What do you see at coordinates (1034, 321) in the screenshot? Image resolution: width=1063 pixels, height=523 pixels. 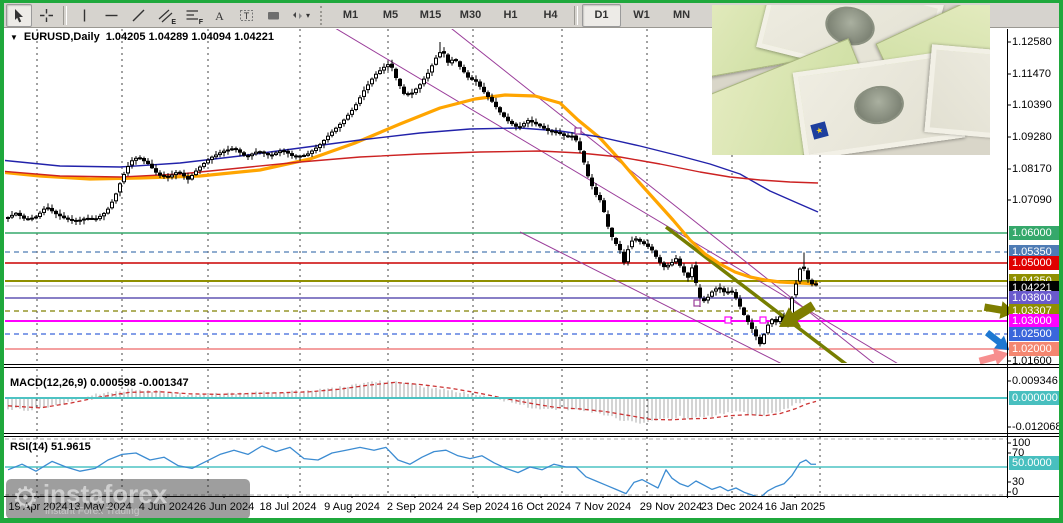 I see `price-level-badge: 1.03000` at bounding box center [1034, 321].